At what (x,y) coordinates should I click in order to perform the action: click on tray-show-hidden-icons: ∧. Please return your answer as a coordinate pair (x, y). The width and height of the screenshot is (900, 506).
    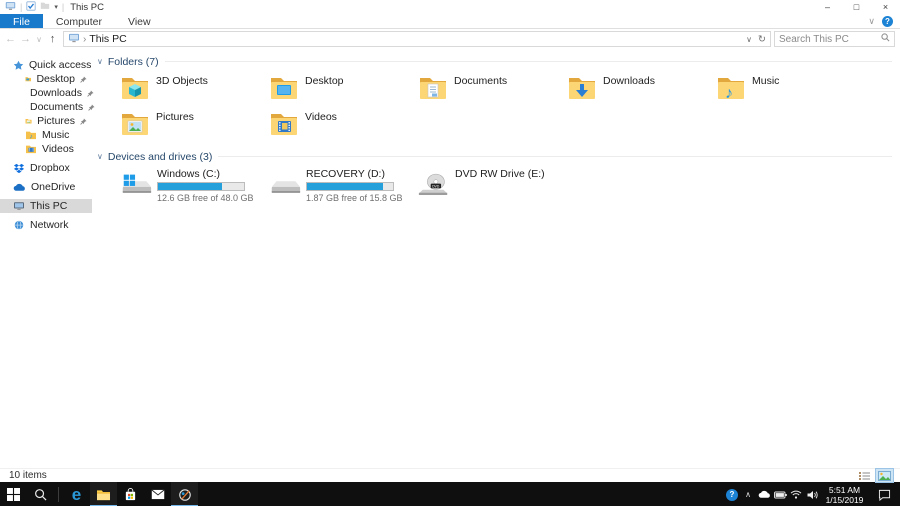
    Looking at the image, I should click on (748, 494).